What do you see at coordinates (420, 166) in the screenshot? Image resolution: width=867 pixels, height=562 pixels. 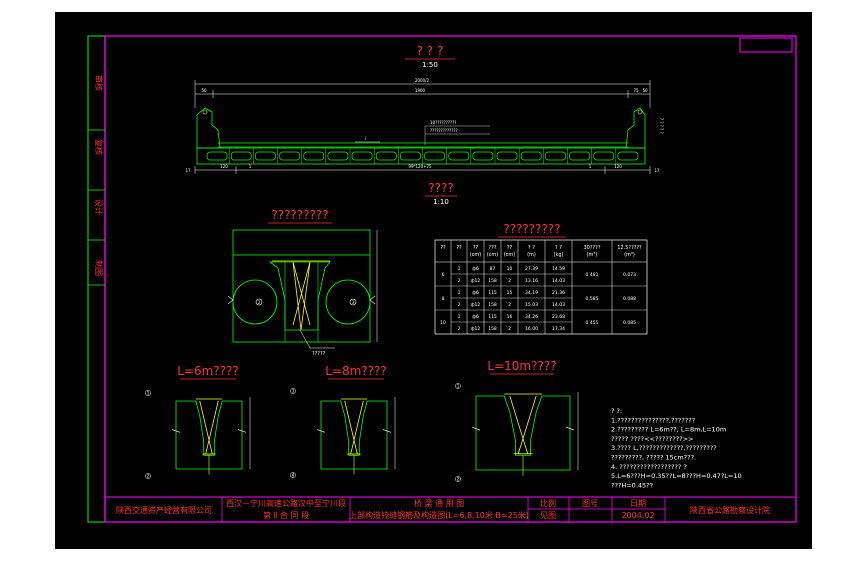 I see `dim-bot-mid: 99*120+75` at bounding box center [420, 166].